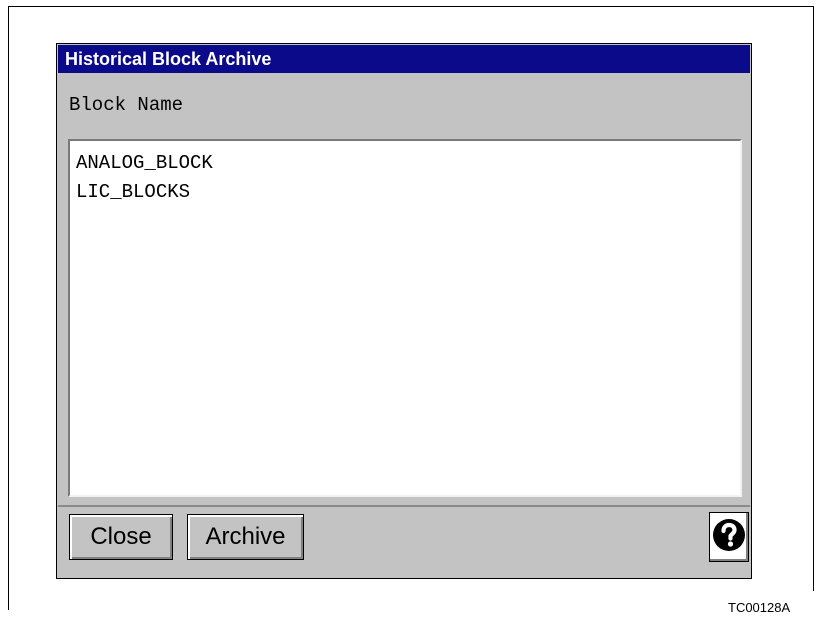 This screenshot has width=816, height=618. I want to click on figure-frame-top, so click(411, 6).